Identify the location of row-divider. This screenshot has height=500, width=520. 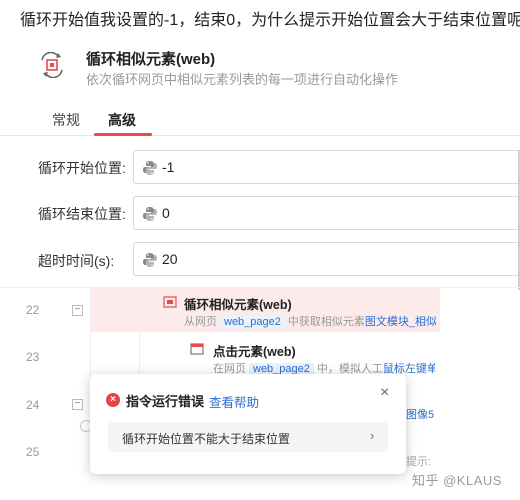
(260, 287).